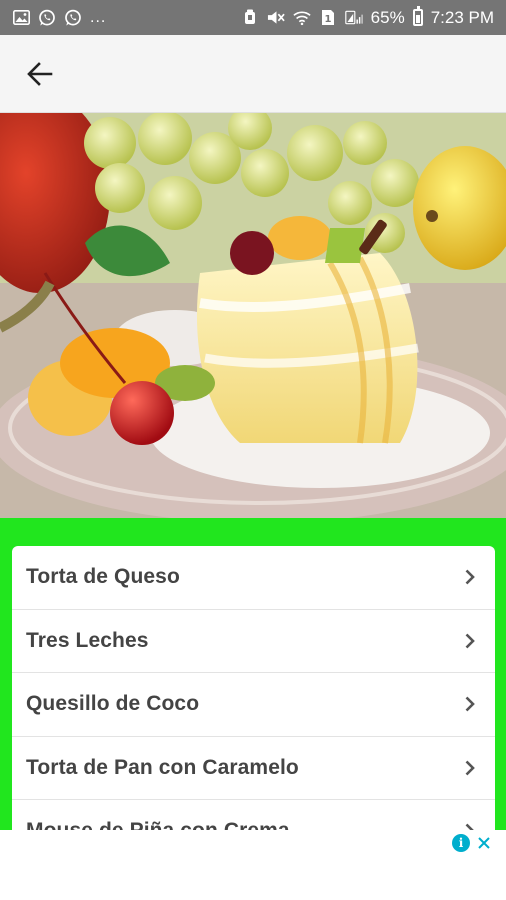 The width and height of the screenshot is (506, 900). Describe the element at coordinates (253, 641) in the screenshot. I see `list-item: Tres Leches` at that location.